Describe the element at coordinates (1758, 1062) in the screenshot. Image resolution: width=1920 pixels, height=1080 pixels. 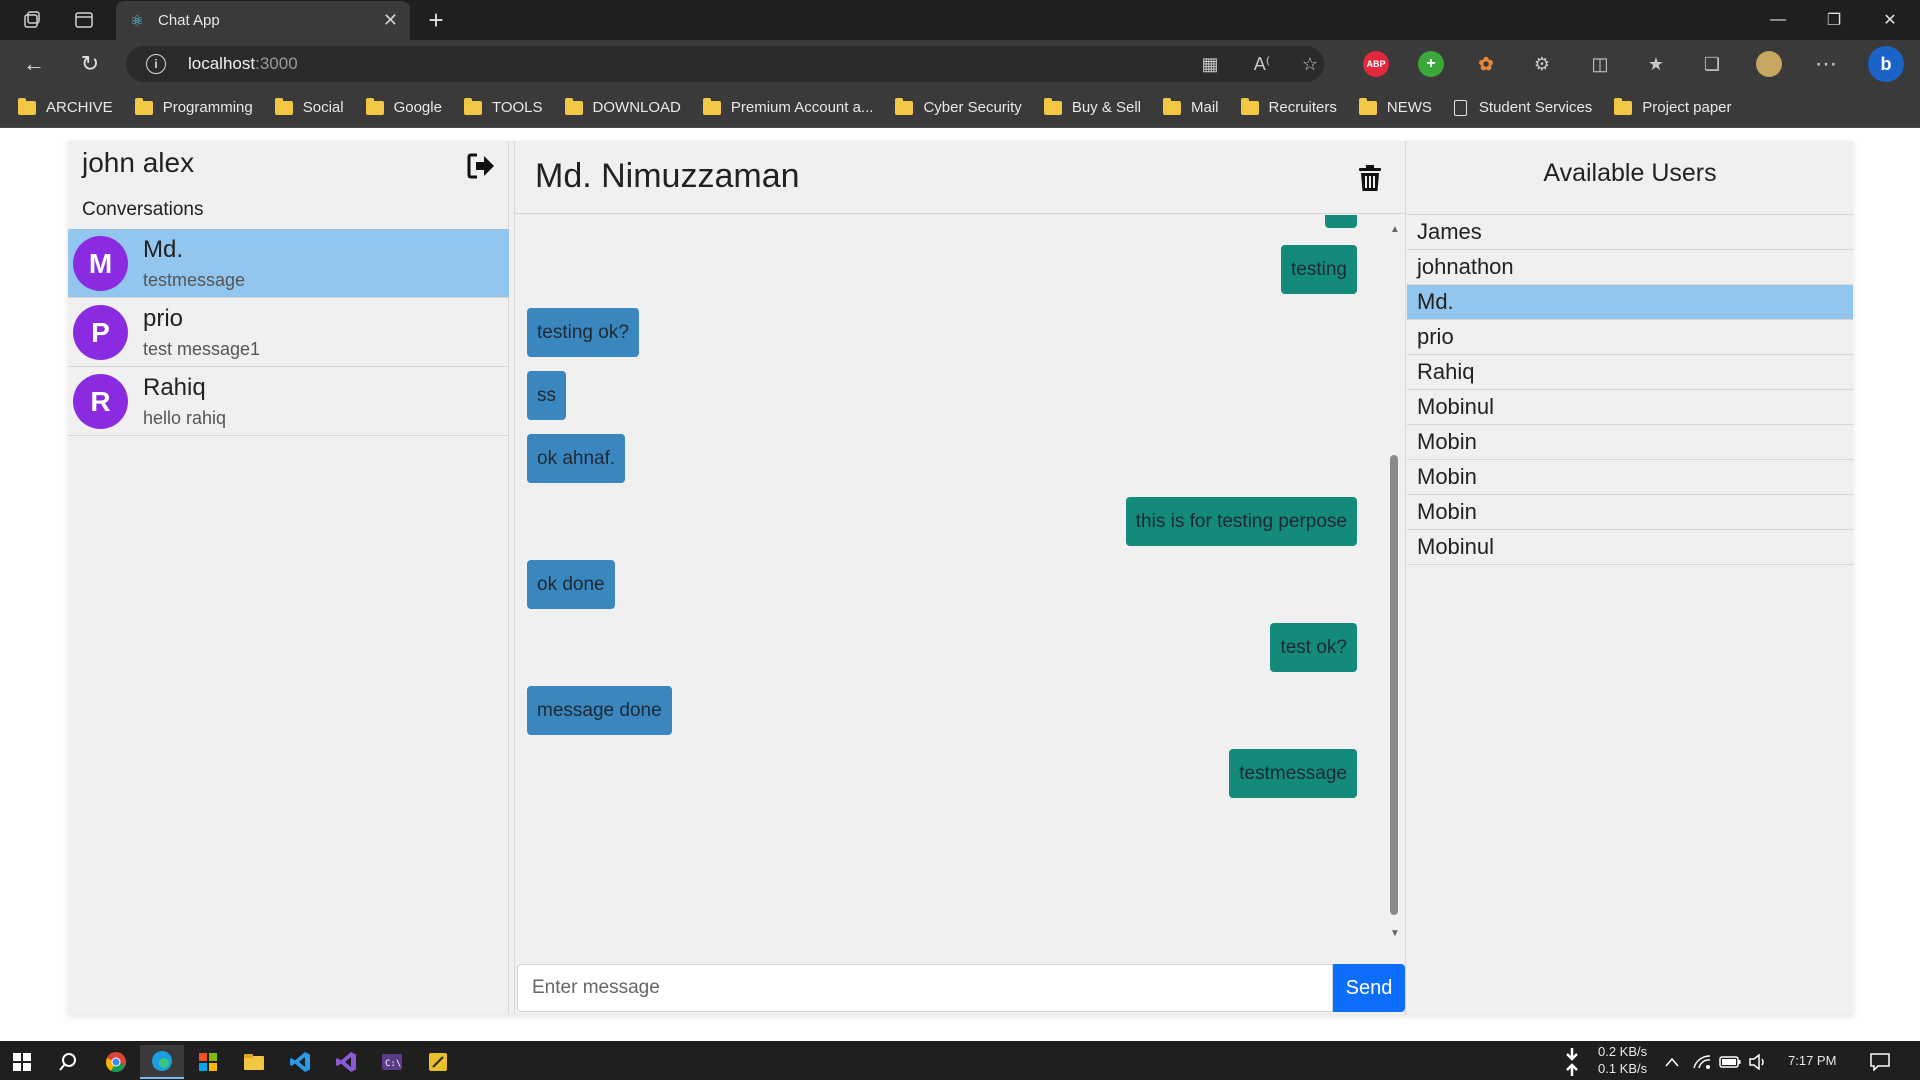
I see `volume-icon` at that location.